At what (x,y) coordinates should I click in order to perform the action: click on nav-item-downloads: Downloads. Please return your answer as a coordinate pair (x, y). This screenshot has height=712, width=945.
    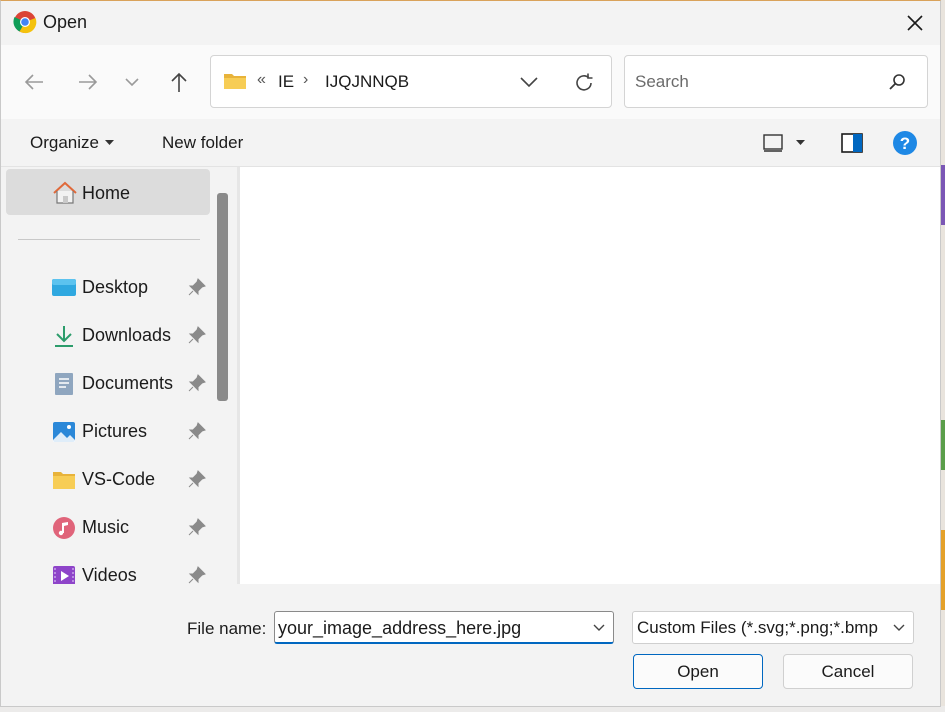
    Looking at the image, I should click on (108, 336).